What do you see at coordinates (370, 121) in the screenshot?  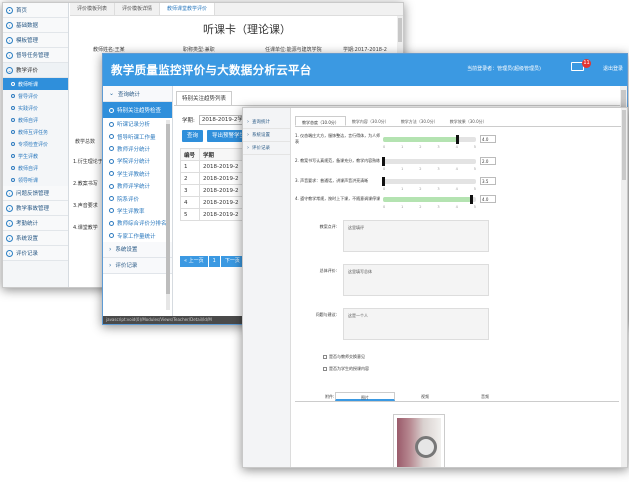 I see `tab-content: 教学内容（30.0分）` at bounding box center [370, 121].